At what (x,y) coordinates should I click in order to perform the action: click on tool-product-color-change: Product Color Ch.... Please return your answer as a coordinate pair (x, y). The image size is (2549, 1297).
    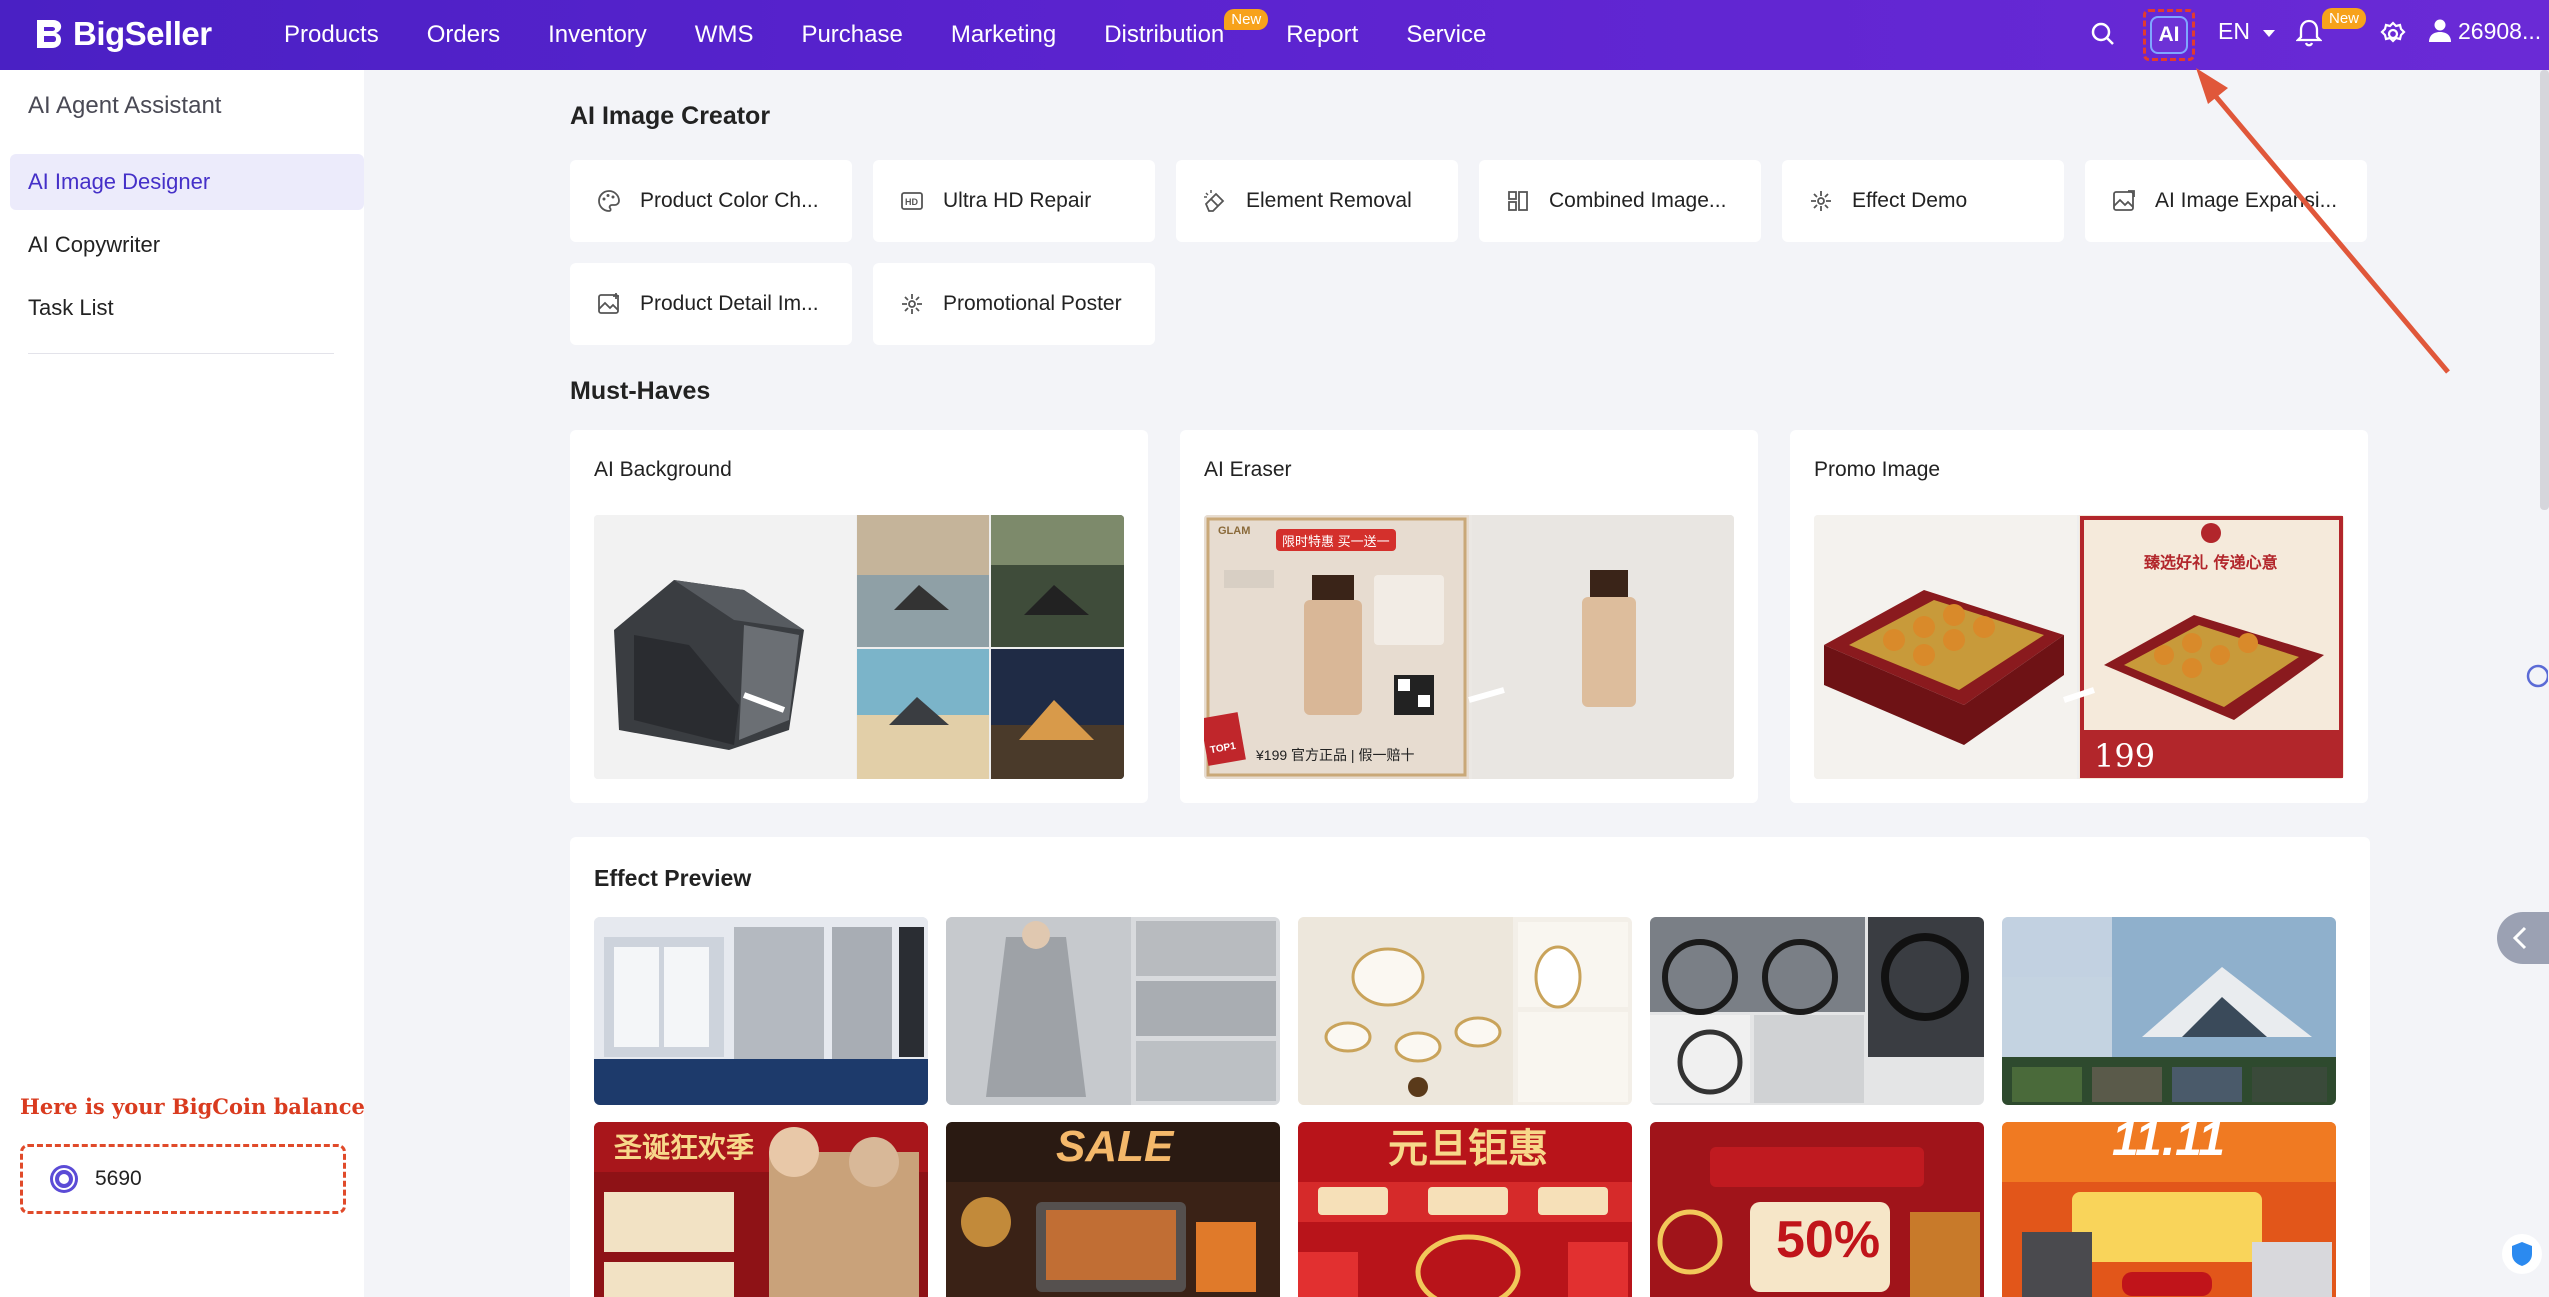
    Looking at the image, I should click on (711, 201).